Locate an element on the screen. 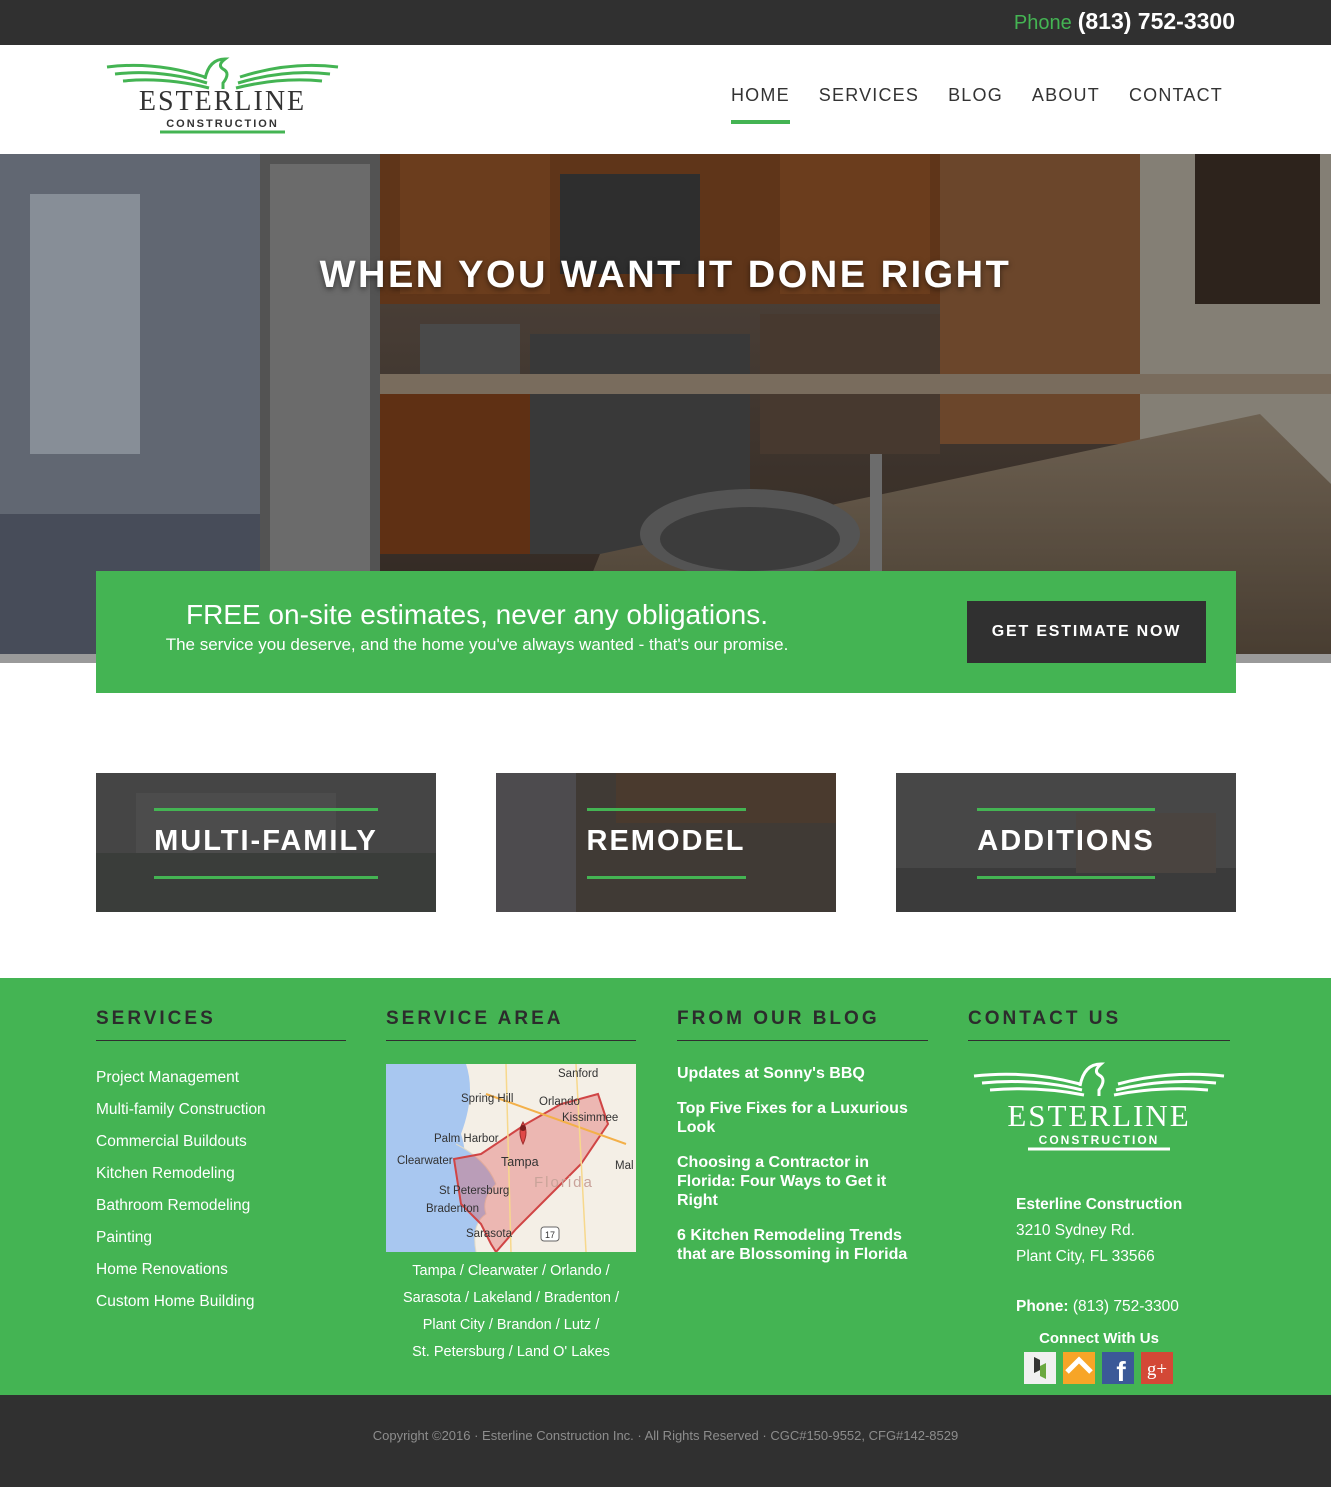 The height and width of the screenshot is (1487, 1331). header-phone: Phone (813) 752-3300 is located at coordinates (1124, 21).